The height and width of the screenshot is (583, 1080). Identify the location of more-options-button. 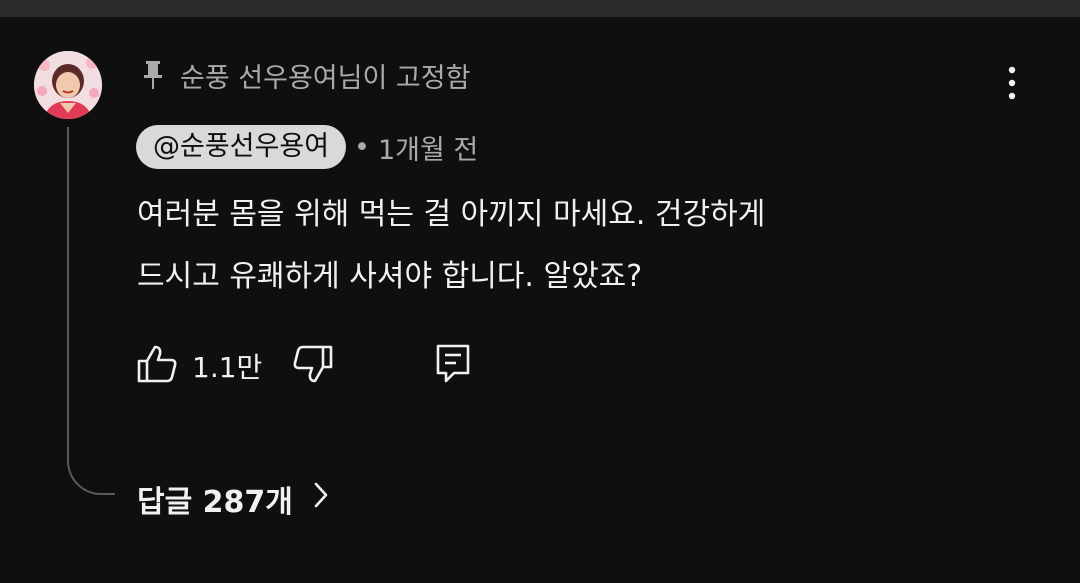
(1012, 85).